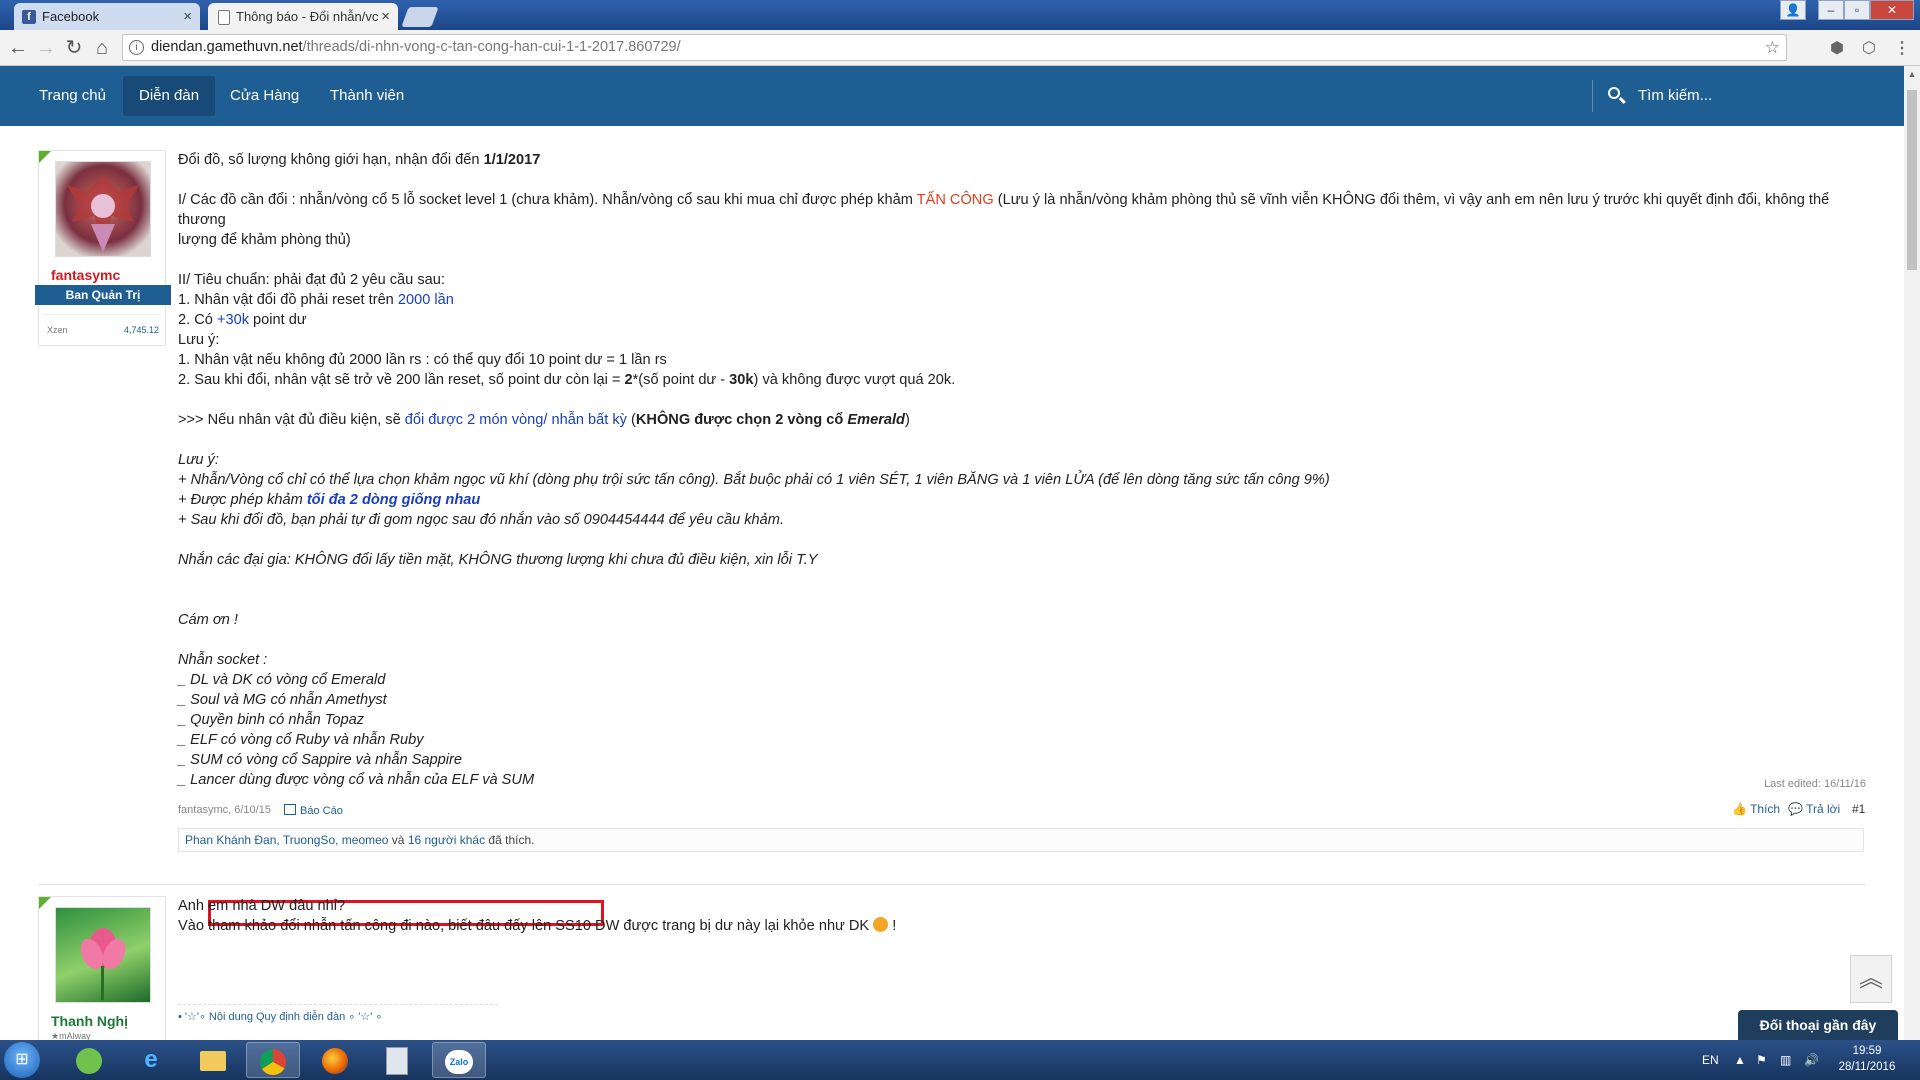 The image size is (1920, 1080). I want to click on reply-button: 💬 Trả lời, so click(1814, 809).